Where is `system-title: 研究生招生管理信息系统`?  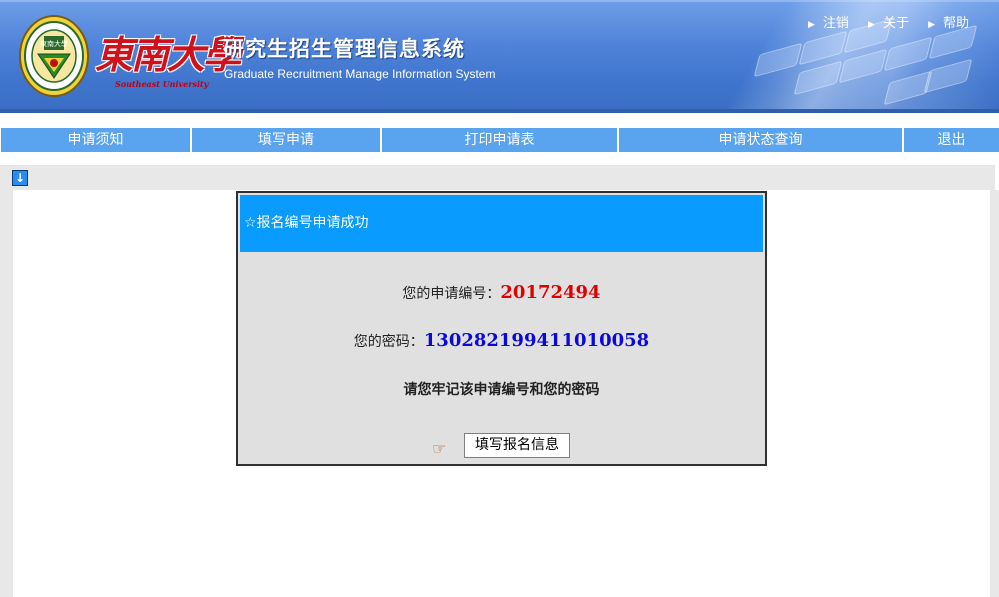
system-title: 研究生招生管理信息系统 is located at coordinates (344, 49).